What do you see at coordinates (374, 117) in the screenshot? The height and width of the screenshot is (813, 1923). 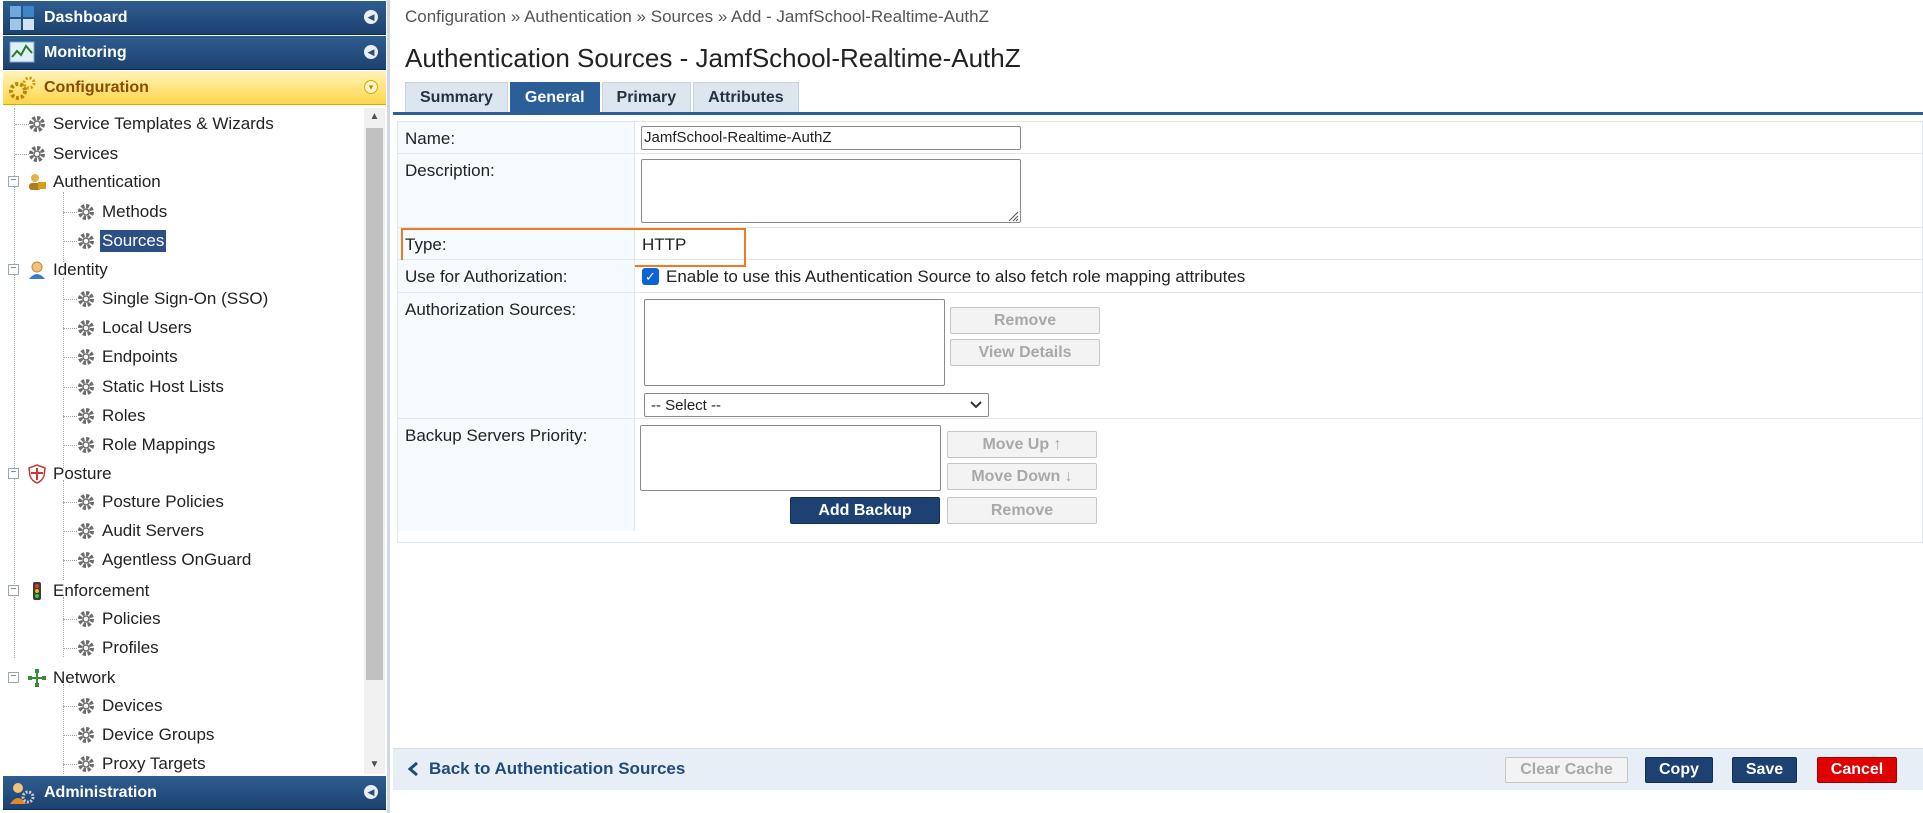 I see `scroll-up-icon: ▲` at bounding box center [374, 117].